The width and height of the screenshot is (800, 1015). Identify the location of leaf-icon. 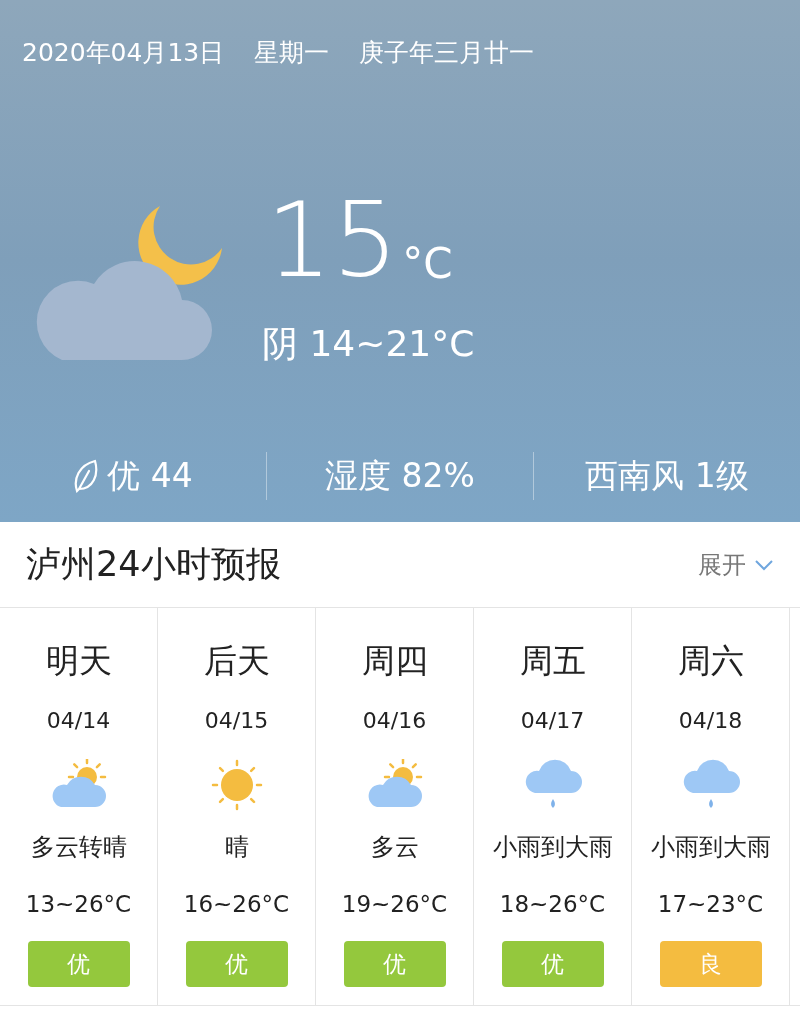
(86, 476).